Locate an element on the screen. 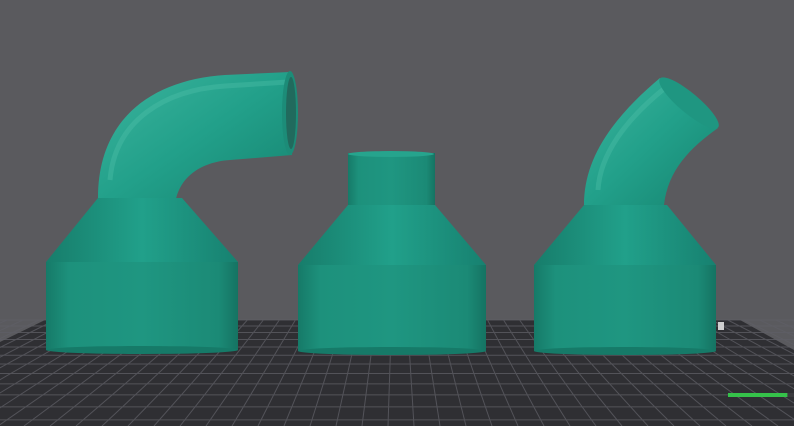 The height and width of the screenshot is (426, 794). bed-edge-marker is located at coordinates (721, 326).